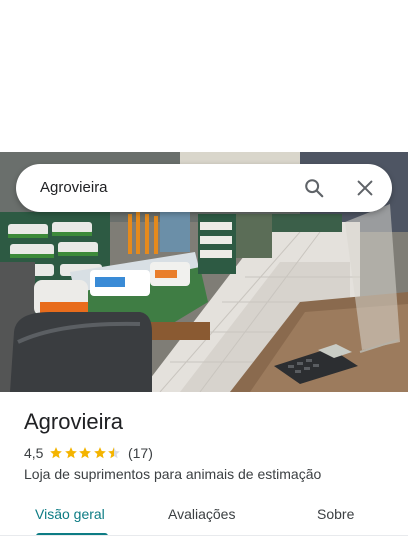 The height and width of the screenshot is (544, 408). What do you see at coordinates (34, 453) in the screenshot?
I see `rating-value: 4,5` at bounding box center [34, 453].